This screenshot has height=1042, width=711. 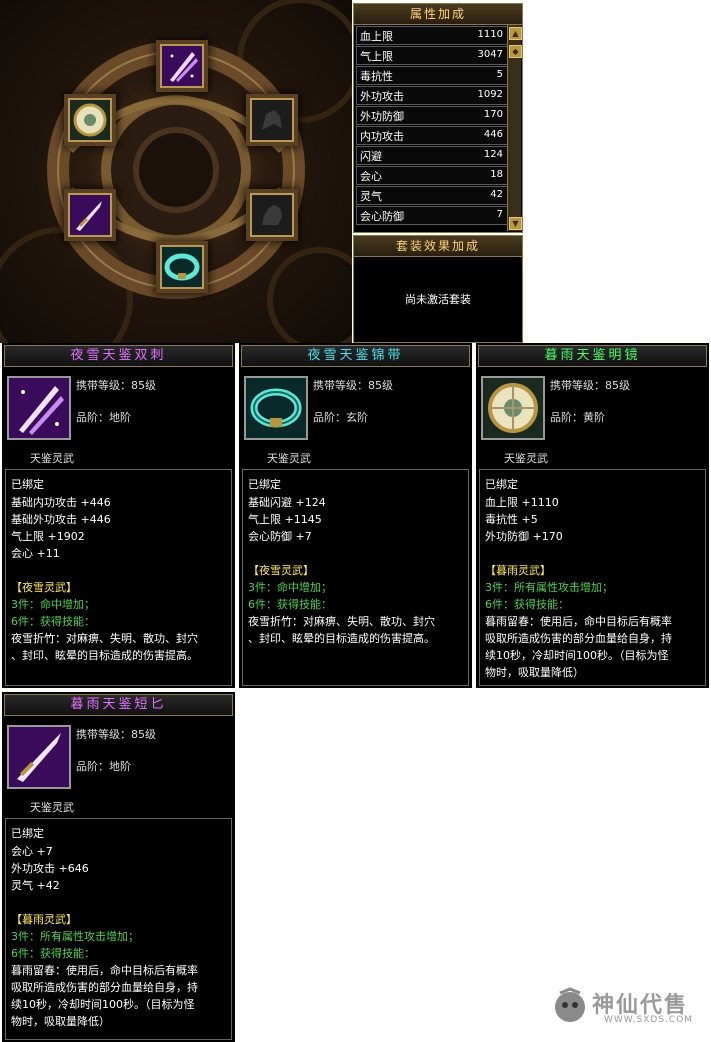 What do you see at coordinates (35, 553) in the screenshot?
I see `item-stat-line: 会心 +11` at bounding box center [35, 553].